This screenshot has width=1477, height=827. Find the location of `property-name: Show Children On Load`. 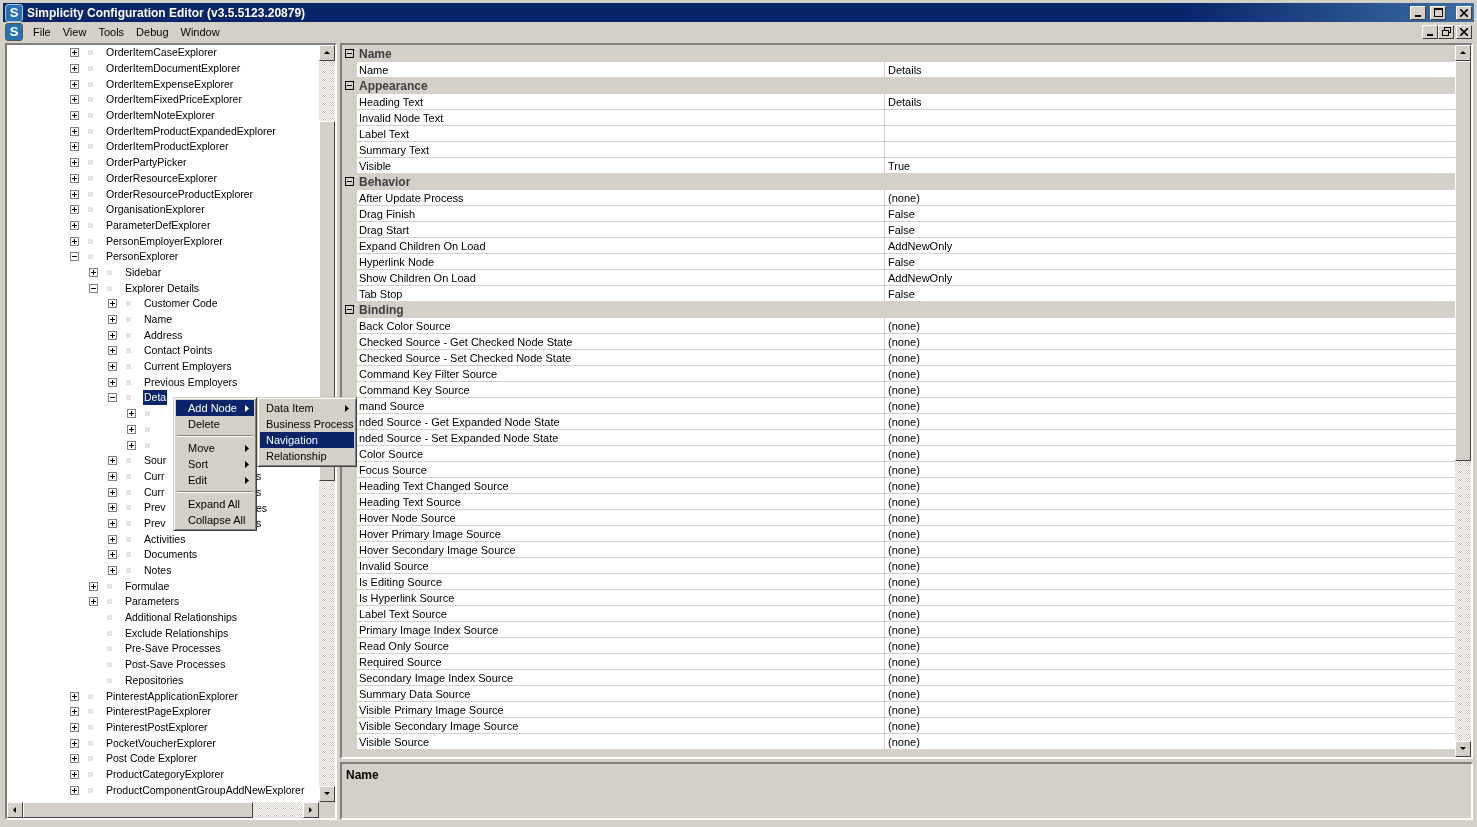

property-name: Show Children On Load is located at coordinates (621, 278).